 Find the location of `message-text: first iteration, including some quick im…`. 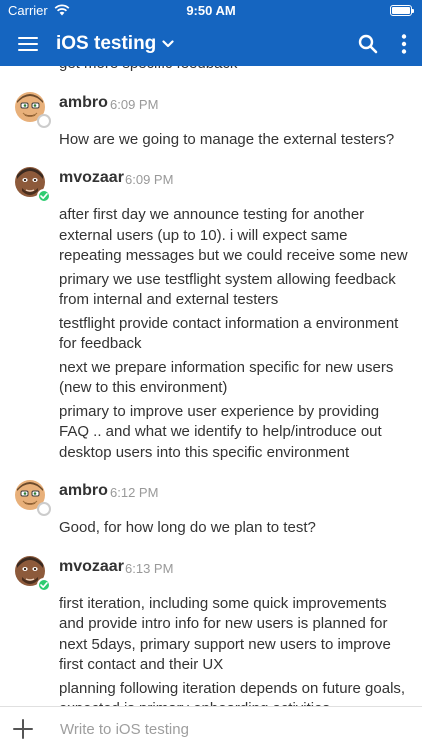

message-text: first iteration, including some quick im… is located at coordinates (225, 634).